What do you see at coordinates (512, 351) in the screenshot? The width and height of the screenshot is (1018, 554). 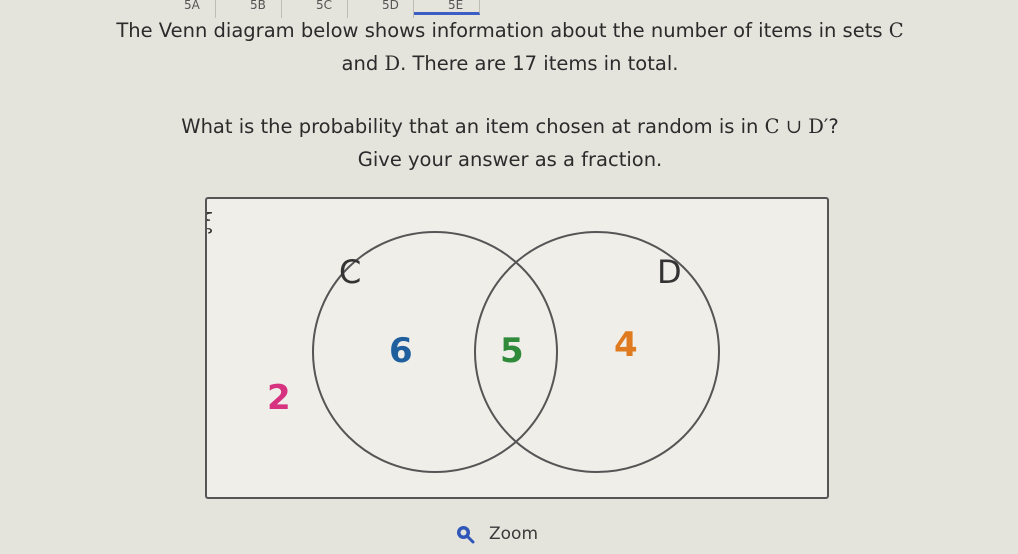 I see `value-intersection: 5` at bounding box center [512, 351].